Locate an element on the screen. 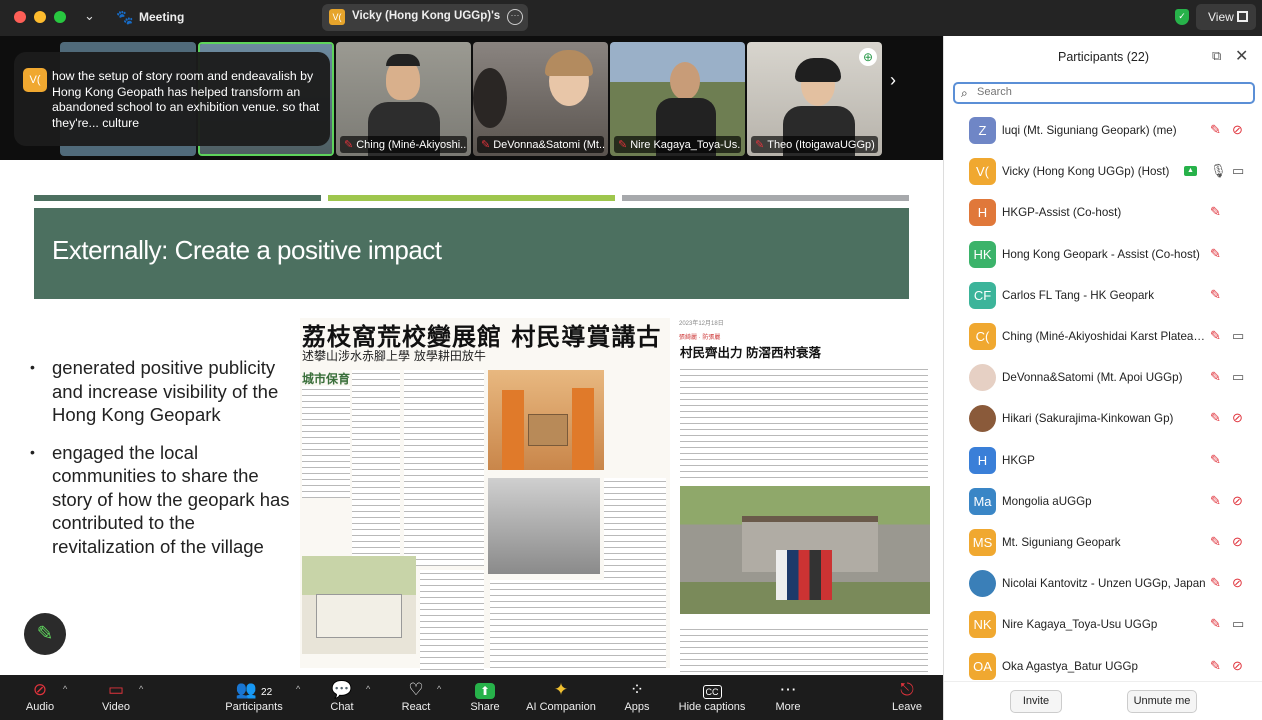 The image size is (1262, 720). chat-button: 💬 Chat is located at coordinates (342, 696).